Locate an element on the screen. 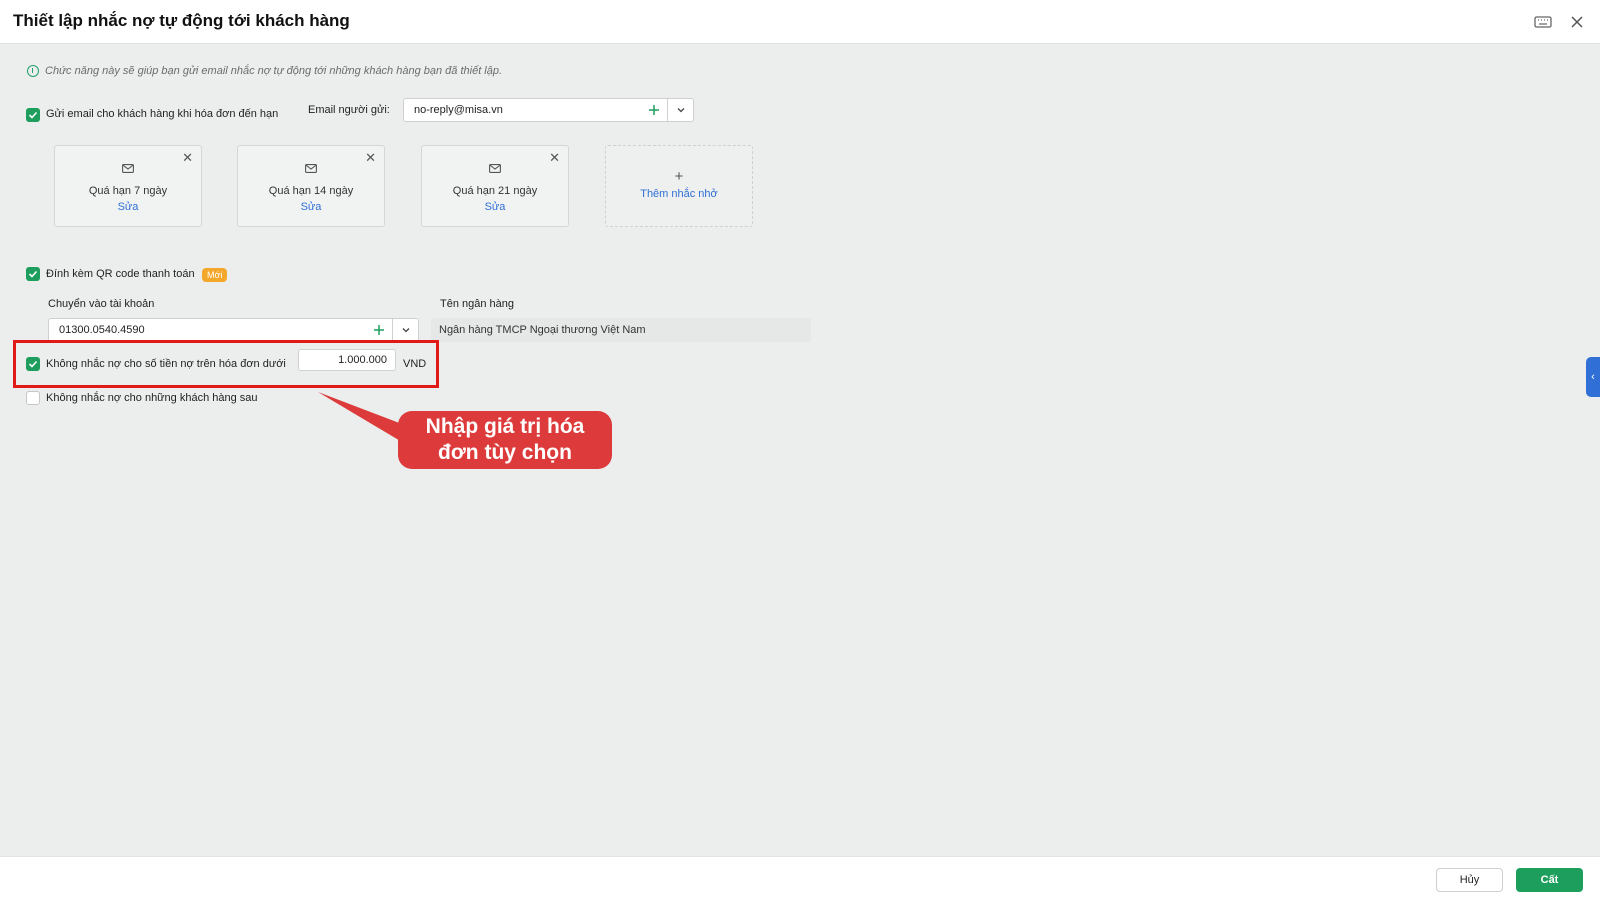  add-reminder-card: + Thêm nhắc nhở is located at coordinates (679, 186).